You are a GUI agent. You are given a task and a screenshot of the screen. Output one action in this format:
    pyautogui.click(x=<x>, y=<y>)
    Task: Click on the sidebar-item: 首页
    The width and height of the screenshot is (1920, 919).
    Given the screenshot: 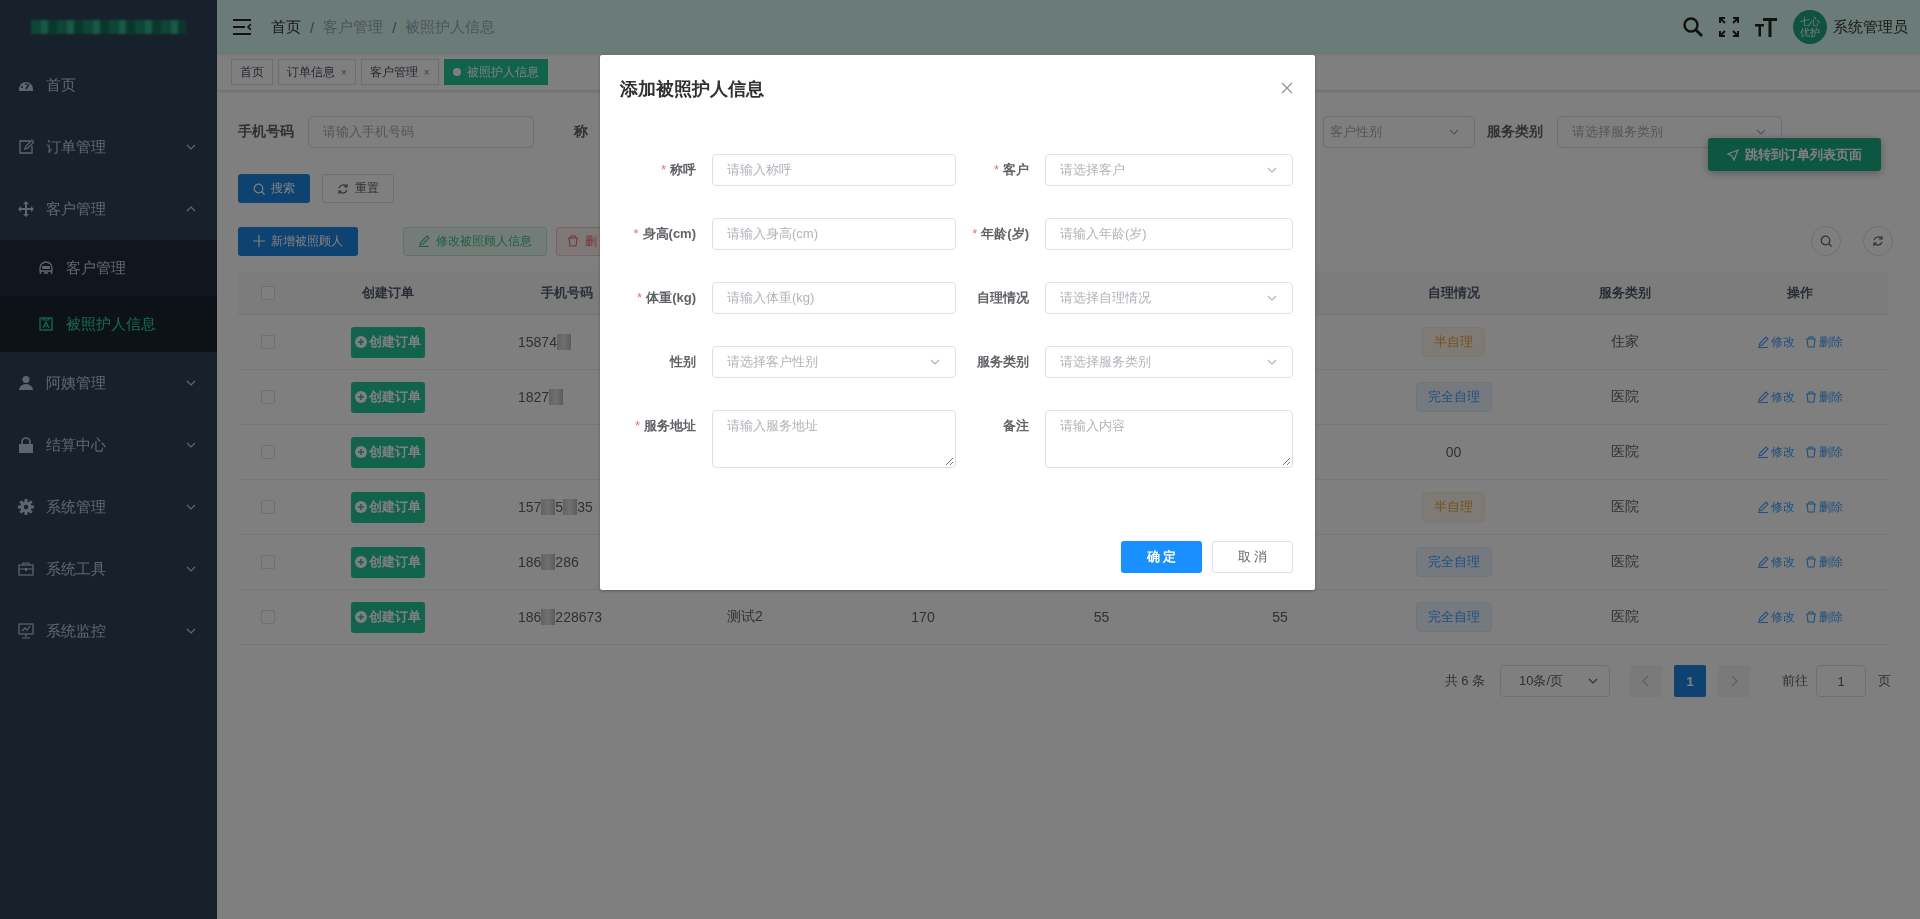 What is the action you would take?
    pyautogui.click(x=108, y=85)
    